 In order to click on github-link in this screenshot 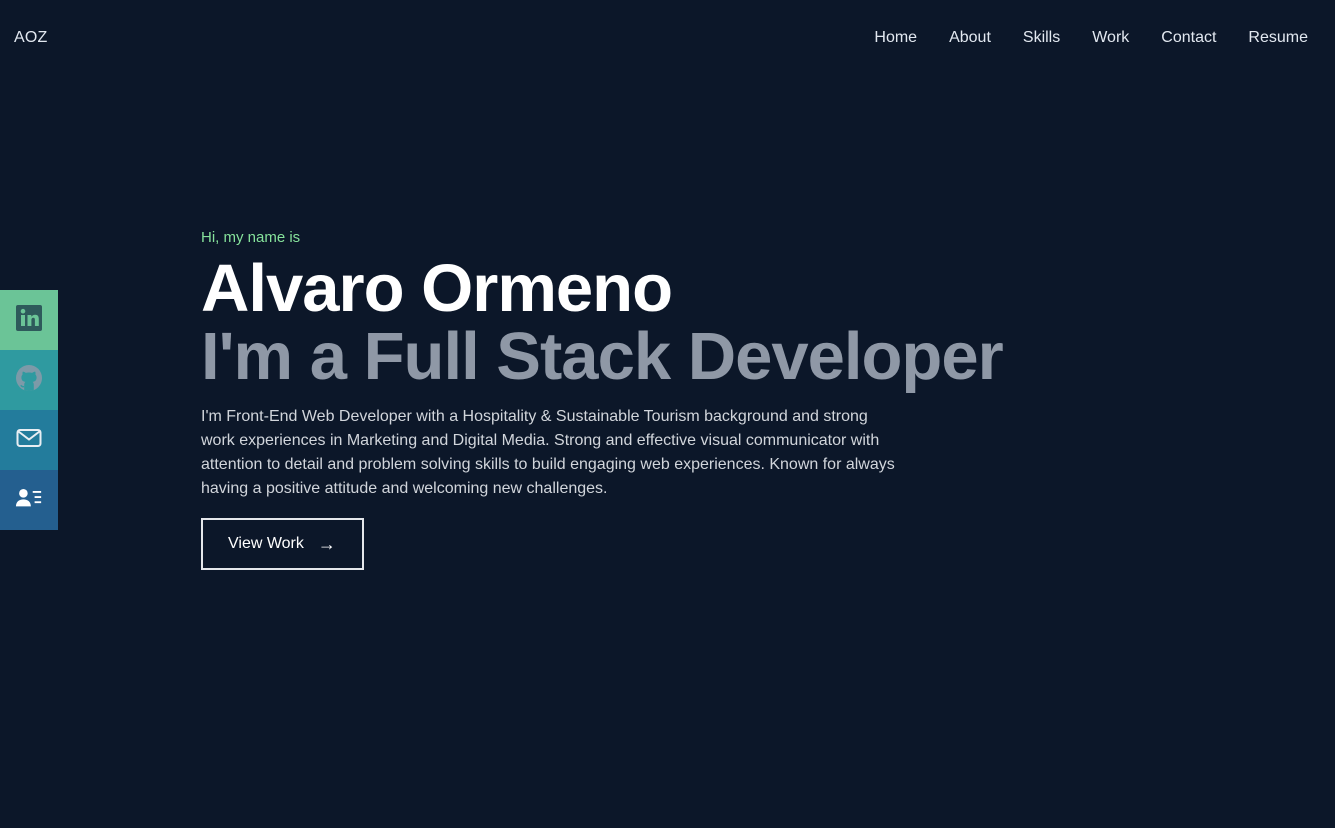, I will do `click(29, 380)`.